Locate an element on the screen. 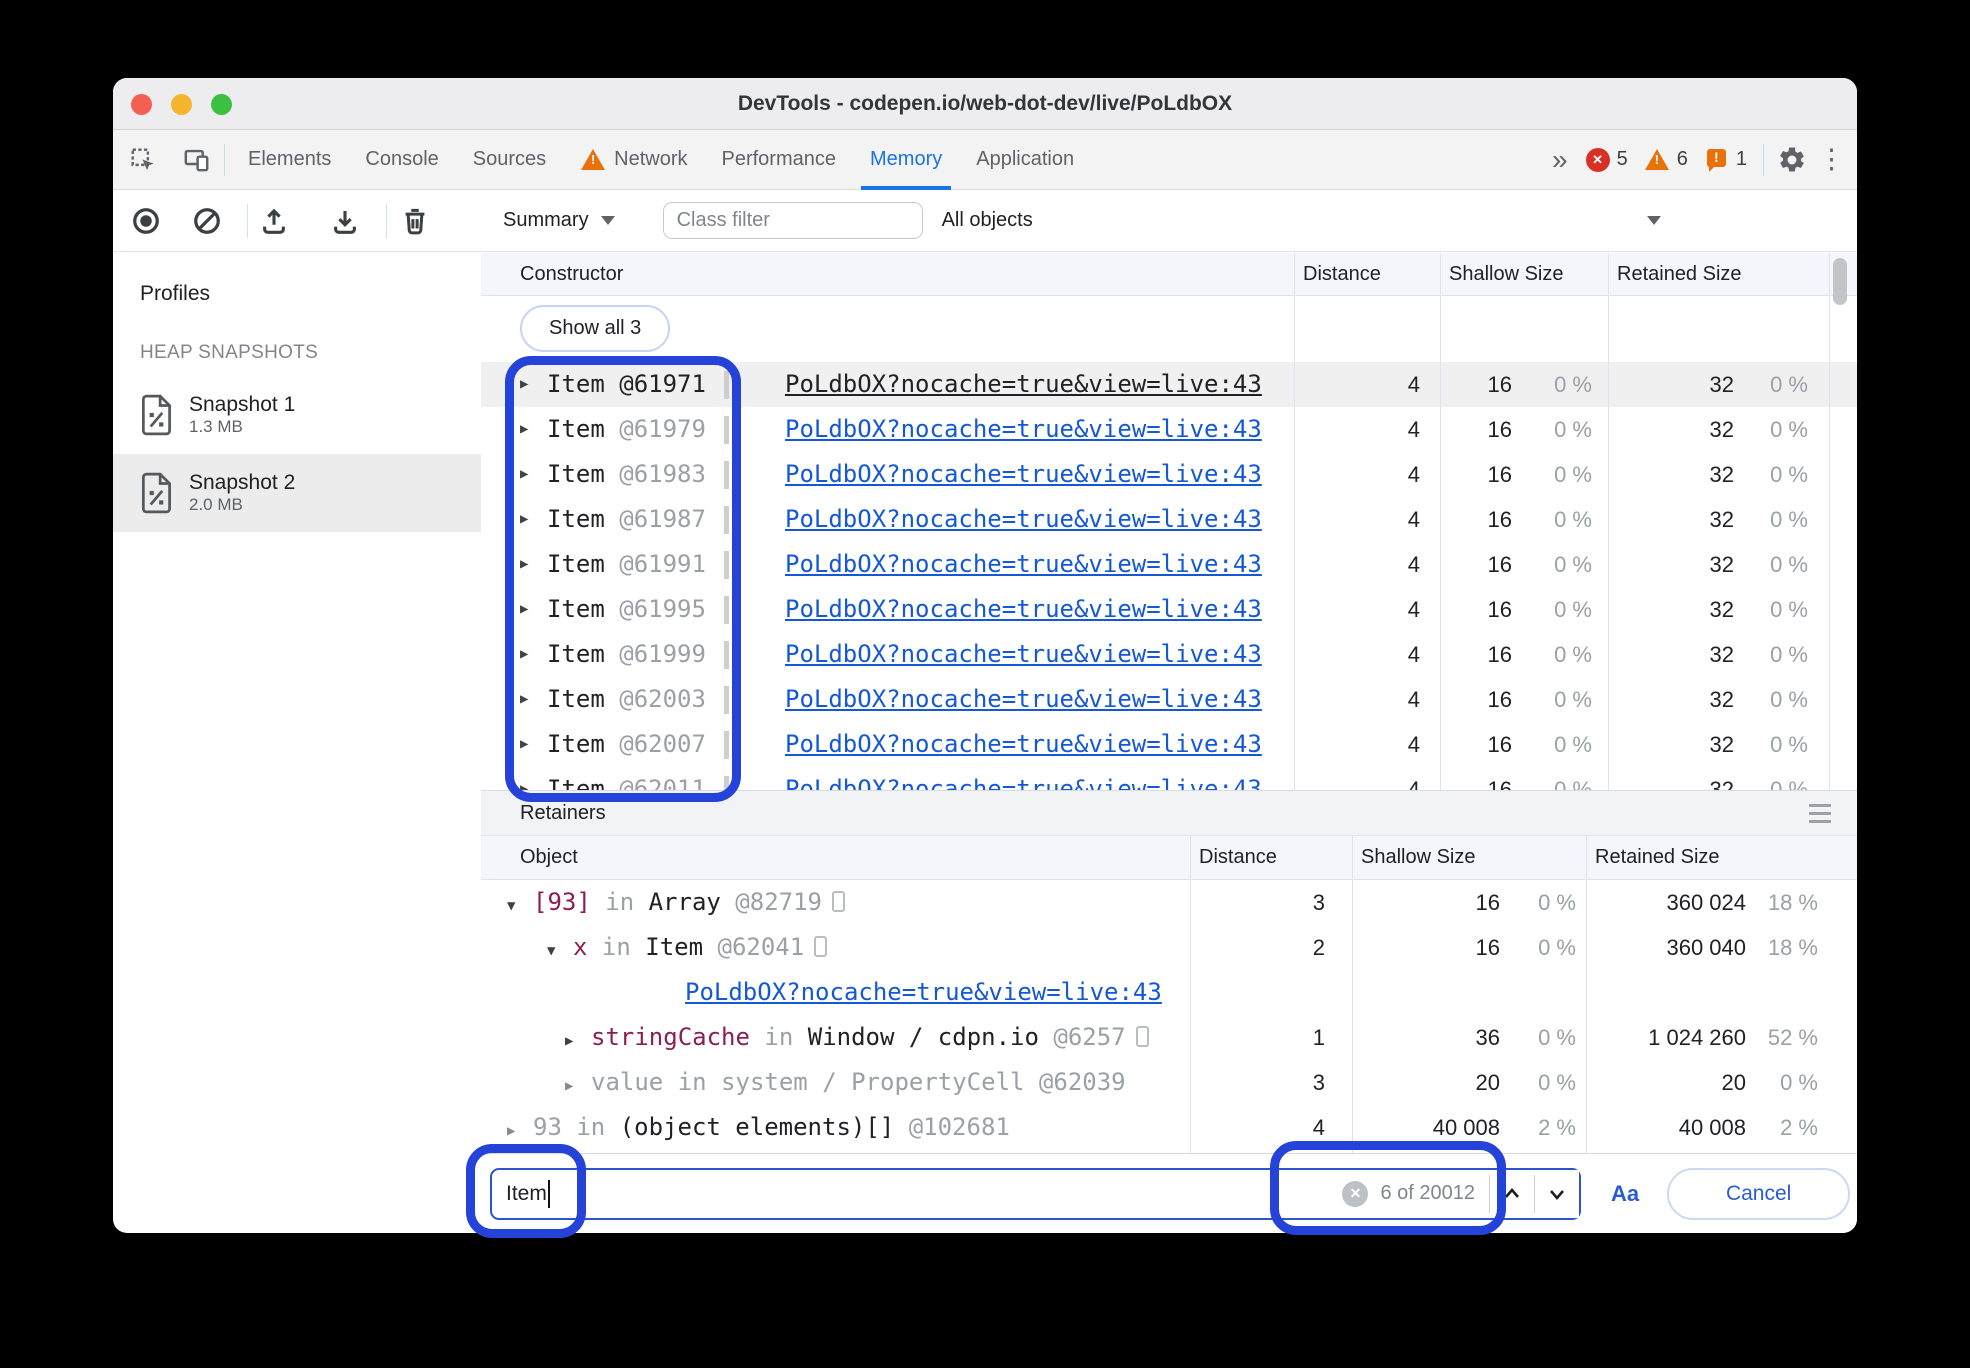  sidebar-item-snapshot-2: Snapshot 2 2.0 MB is located at coordinates (297, 493).